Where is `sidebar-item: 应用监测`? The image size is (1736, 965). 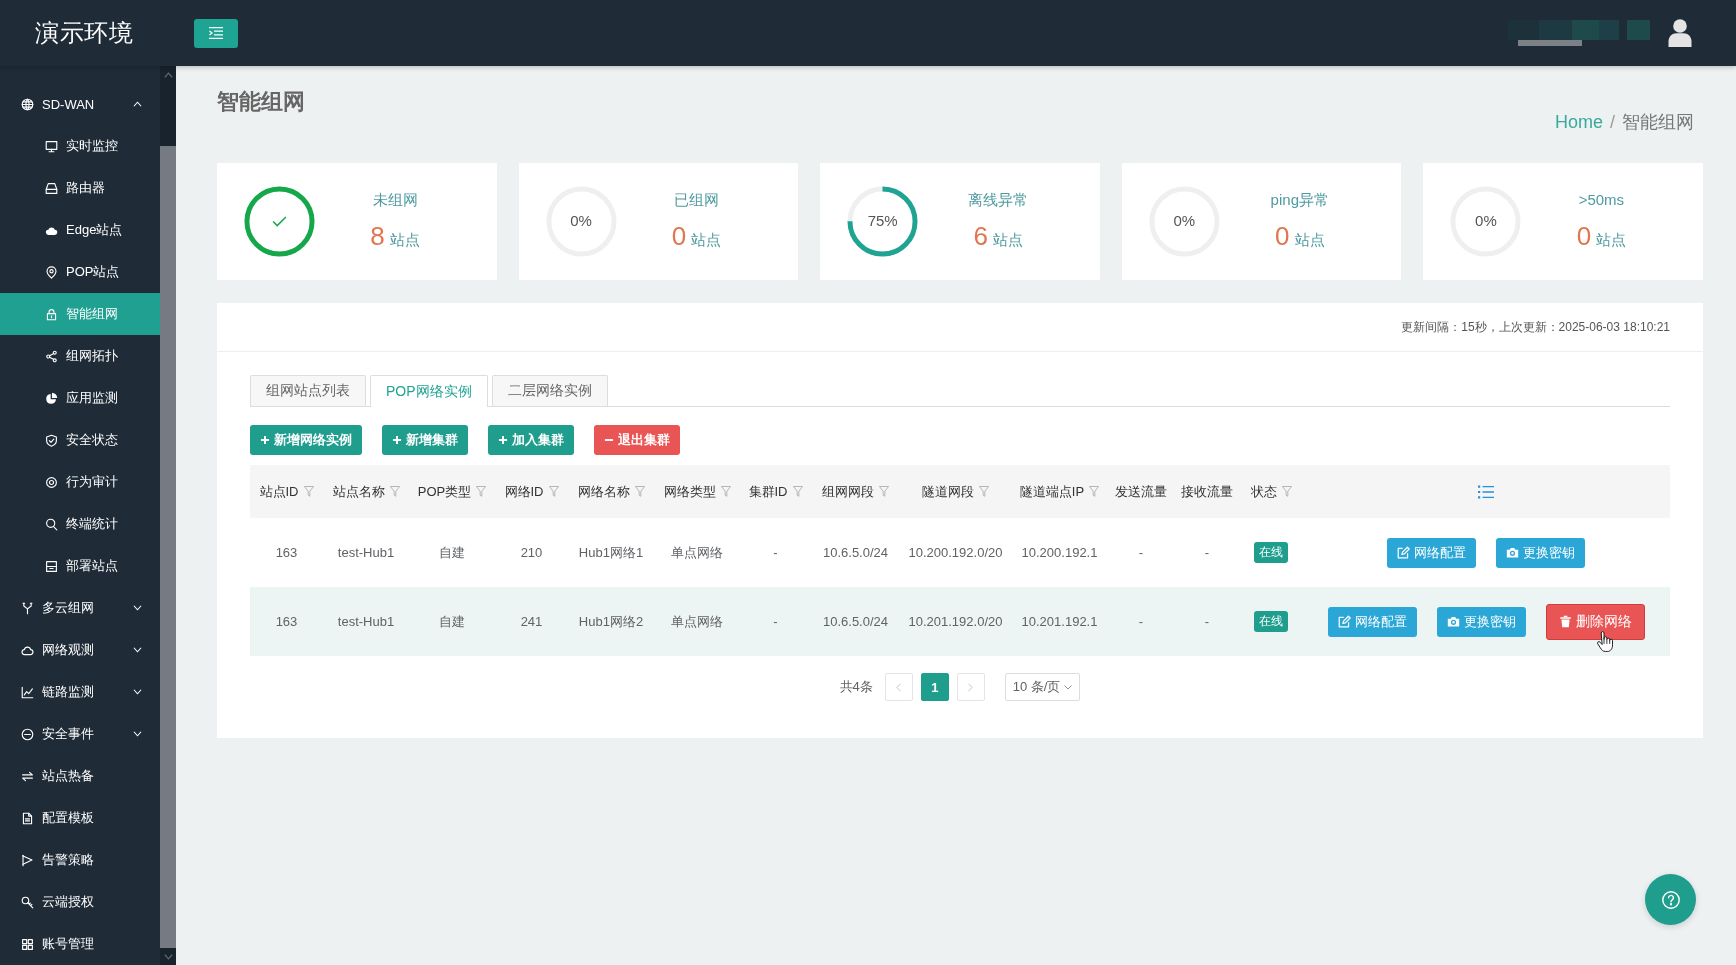
sidebar-item: 应用监测 is located at coordinates (80, 398).